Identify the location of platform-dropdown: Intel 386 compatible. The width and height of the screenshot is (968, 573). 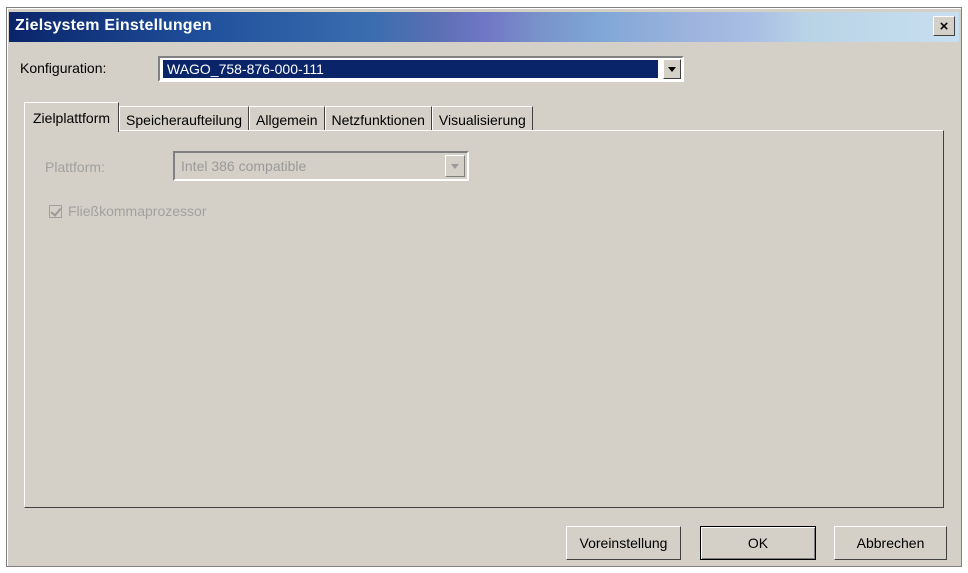
(321, 166).